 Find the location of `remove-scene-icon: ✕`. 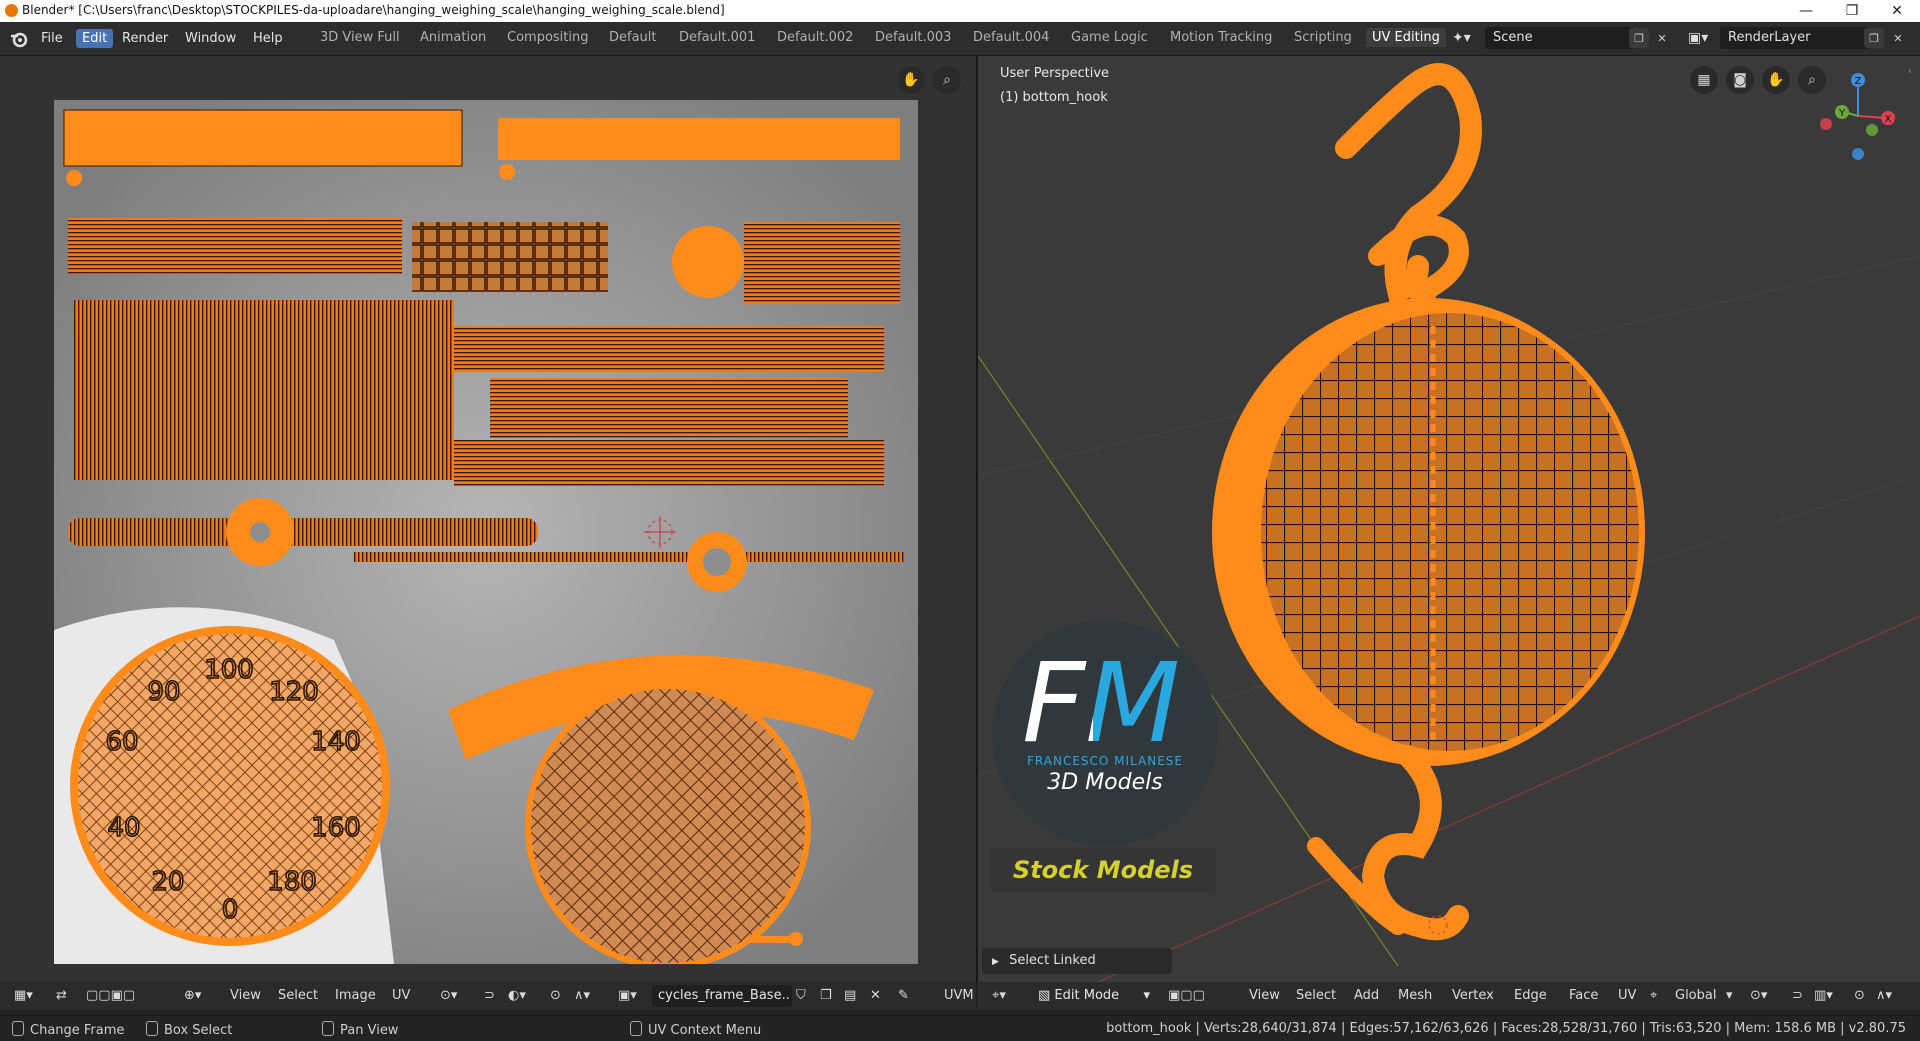

remove-scene-icon: ✕ is located at coordinates (1662, 38).